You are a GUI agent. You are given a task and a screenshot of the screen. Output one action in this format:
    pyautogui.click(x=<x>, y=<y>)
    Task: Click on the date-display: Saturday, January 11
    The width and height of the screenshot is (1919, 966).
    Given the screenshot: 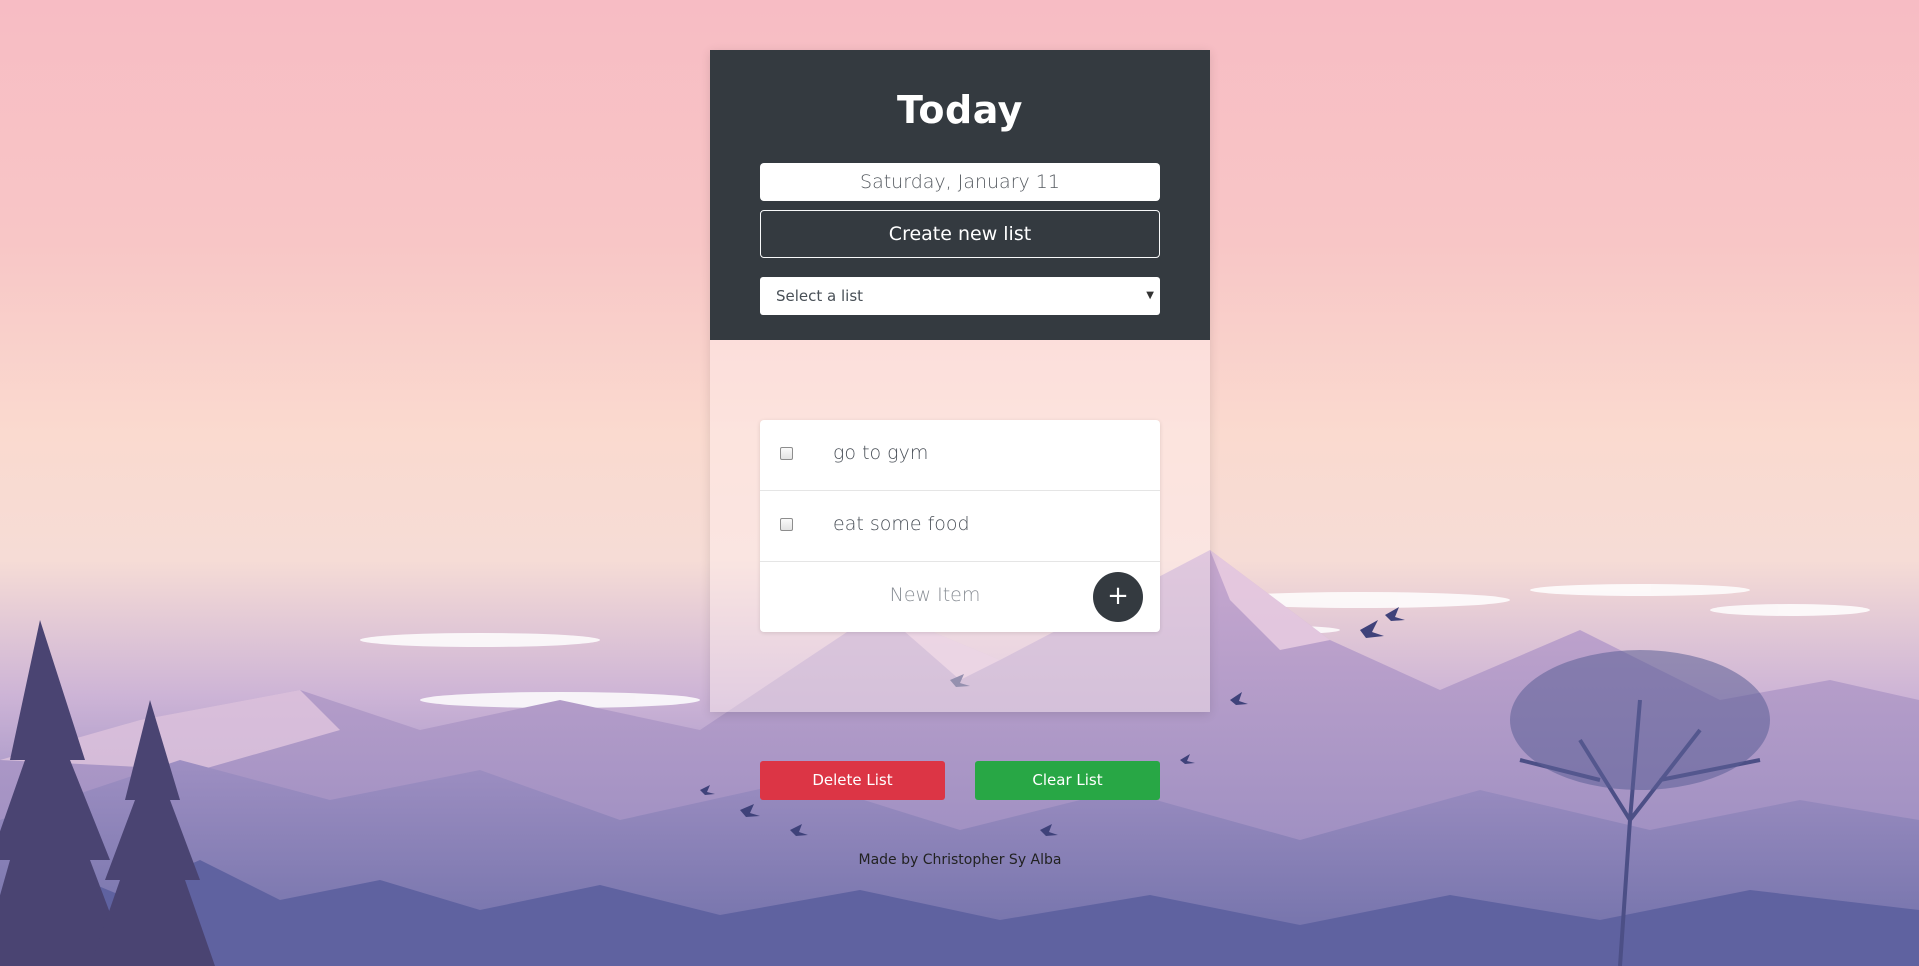 What is the action you would take?
    pyautogui.click(x=960, y=182)
    